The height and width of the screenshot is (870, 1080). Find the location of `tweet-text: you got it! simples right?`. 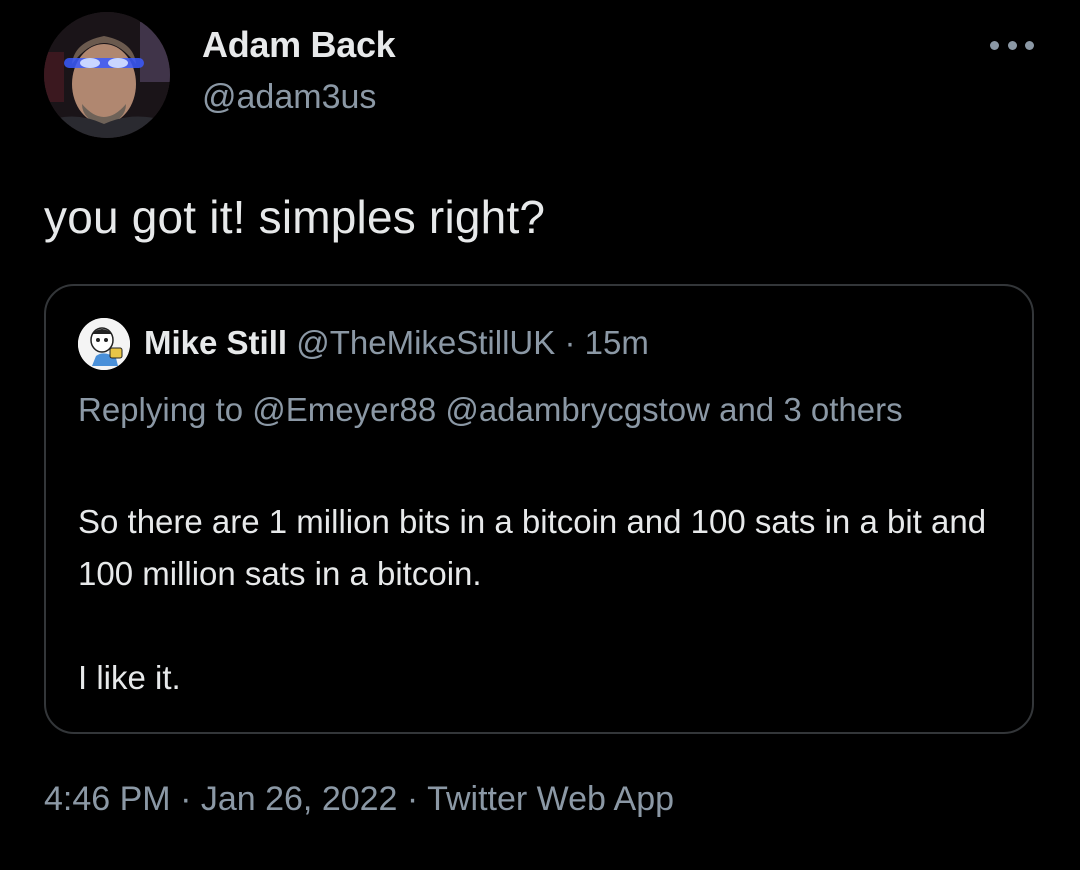

tweet-text: you got it! simples right? is located at coordinates (295, 217).